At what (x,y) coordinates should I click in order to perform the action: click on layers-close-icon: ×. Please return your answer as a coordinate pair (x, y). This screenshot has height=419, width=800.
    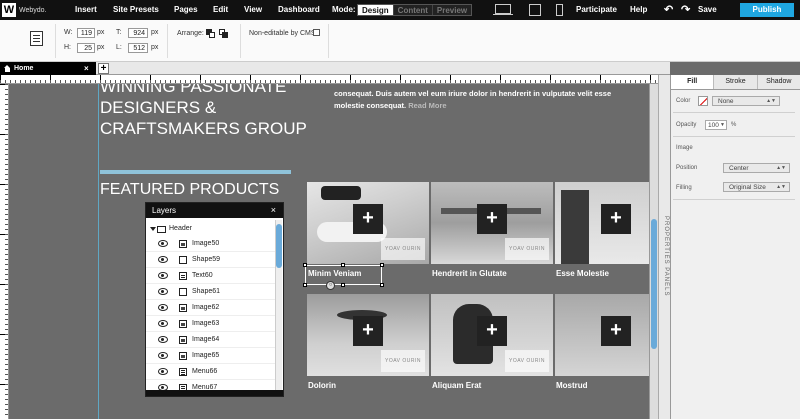
    Looking at the image, I should click on (273, 210).